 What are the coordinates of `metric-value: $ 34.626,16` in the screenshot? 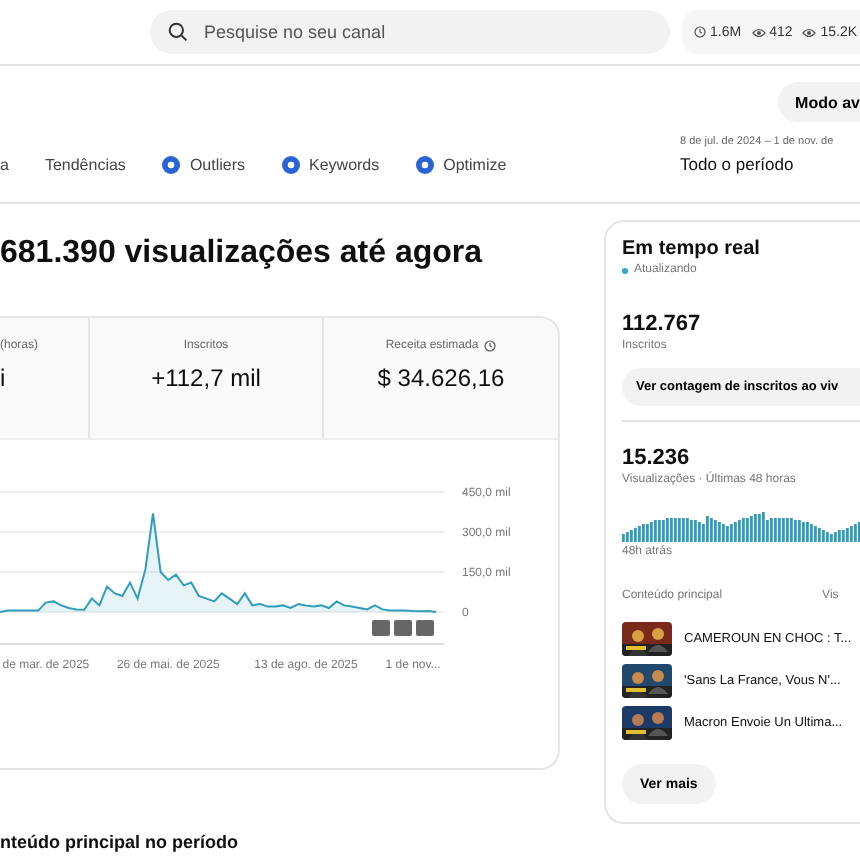 It's located at (441, 378).